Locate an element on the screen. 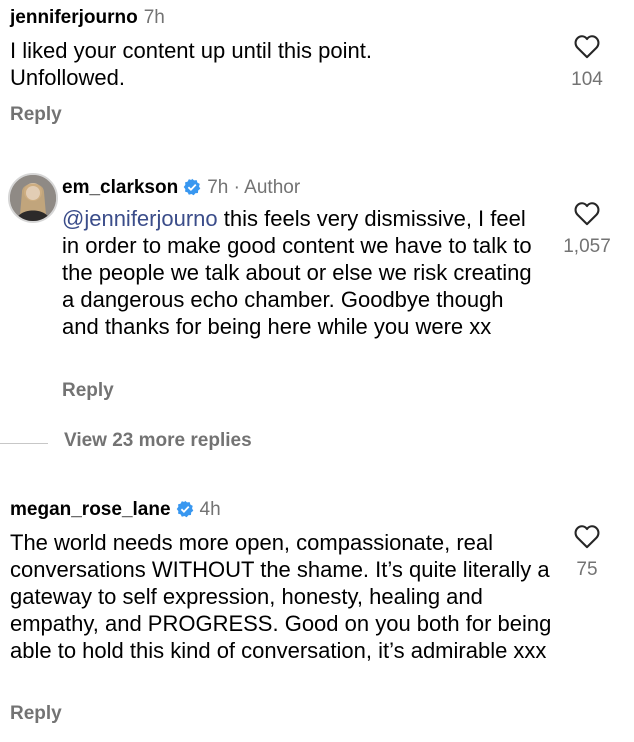 The width and height of the screenshot is (634, 742). like-count: 75 is located at coordinates (587, 569).